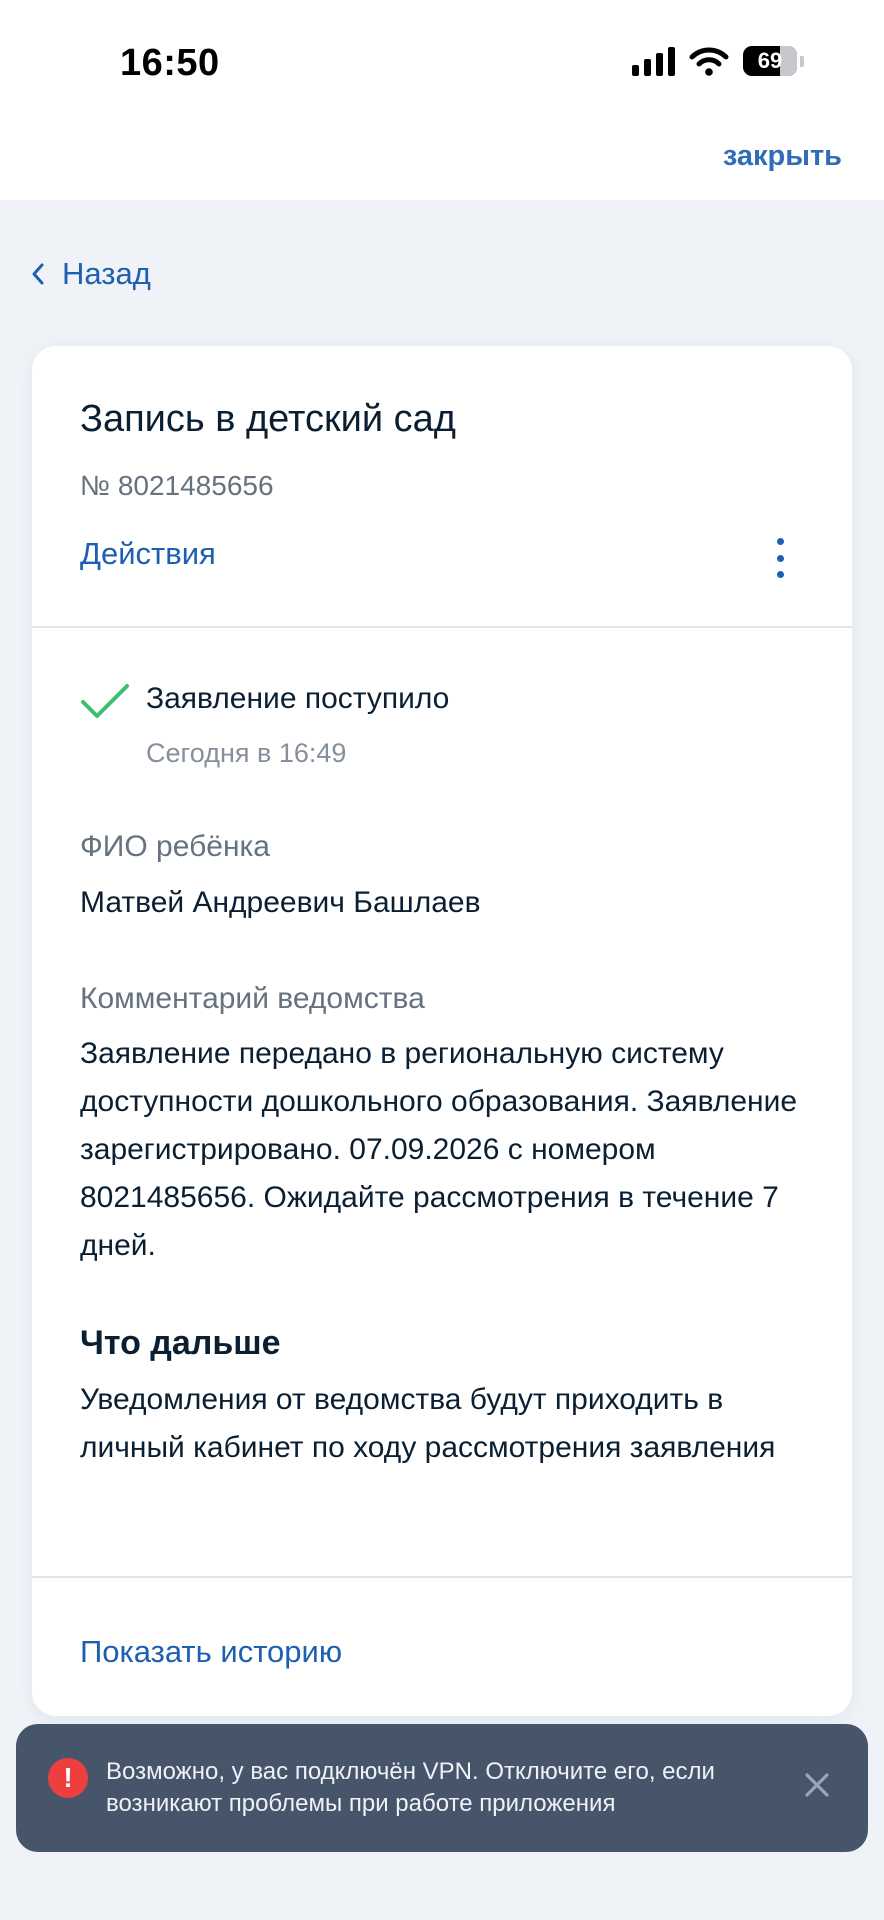 Image resolution: width=884 pixels, height=1920 pixels. What do you see at coordinates (442, 100) in the screenshot?
I see `top-bar: 16:50 69 закрыть` at bounding box center [442, 100].